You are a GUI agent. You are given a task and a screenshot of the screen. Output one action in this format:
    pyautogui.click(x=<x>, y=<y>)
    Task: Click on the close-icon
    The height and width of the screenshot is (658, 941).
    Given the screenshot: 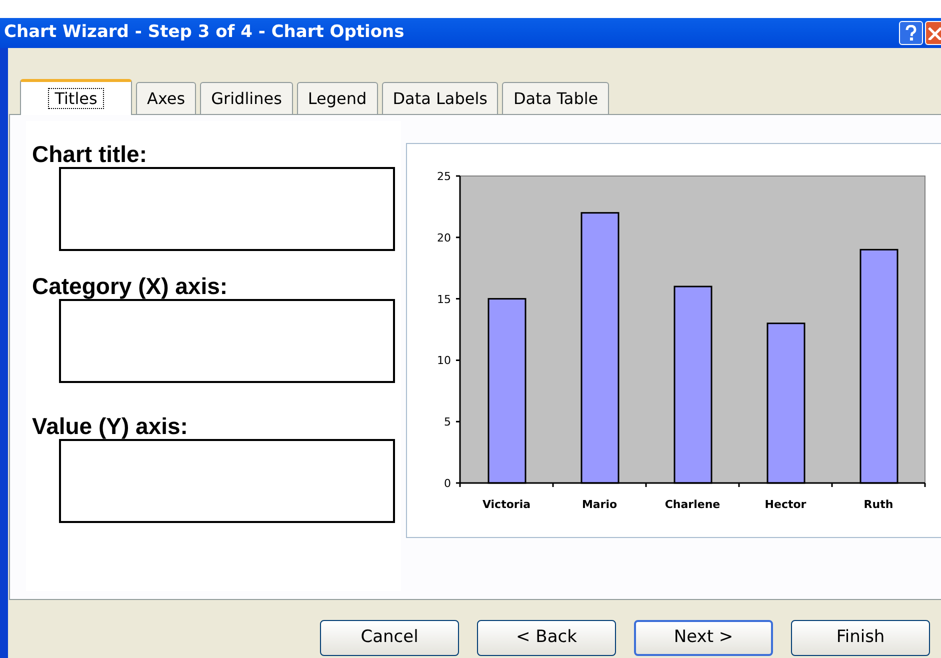 What is the action you would take?
    pyautogui.click(x=933, y=33)
    